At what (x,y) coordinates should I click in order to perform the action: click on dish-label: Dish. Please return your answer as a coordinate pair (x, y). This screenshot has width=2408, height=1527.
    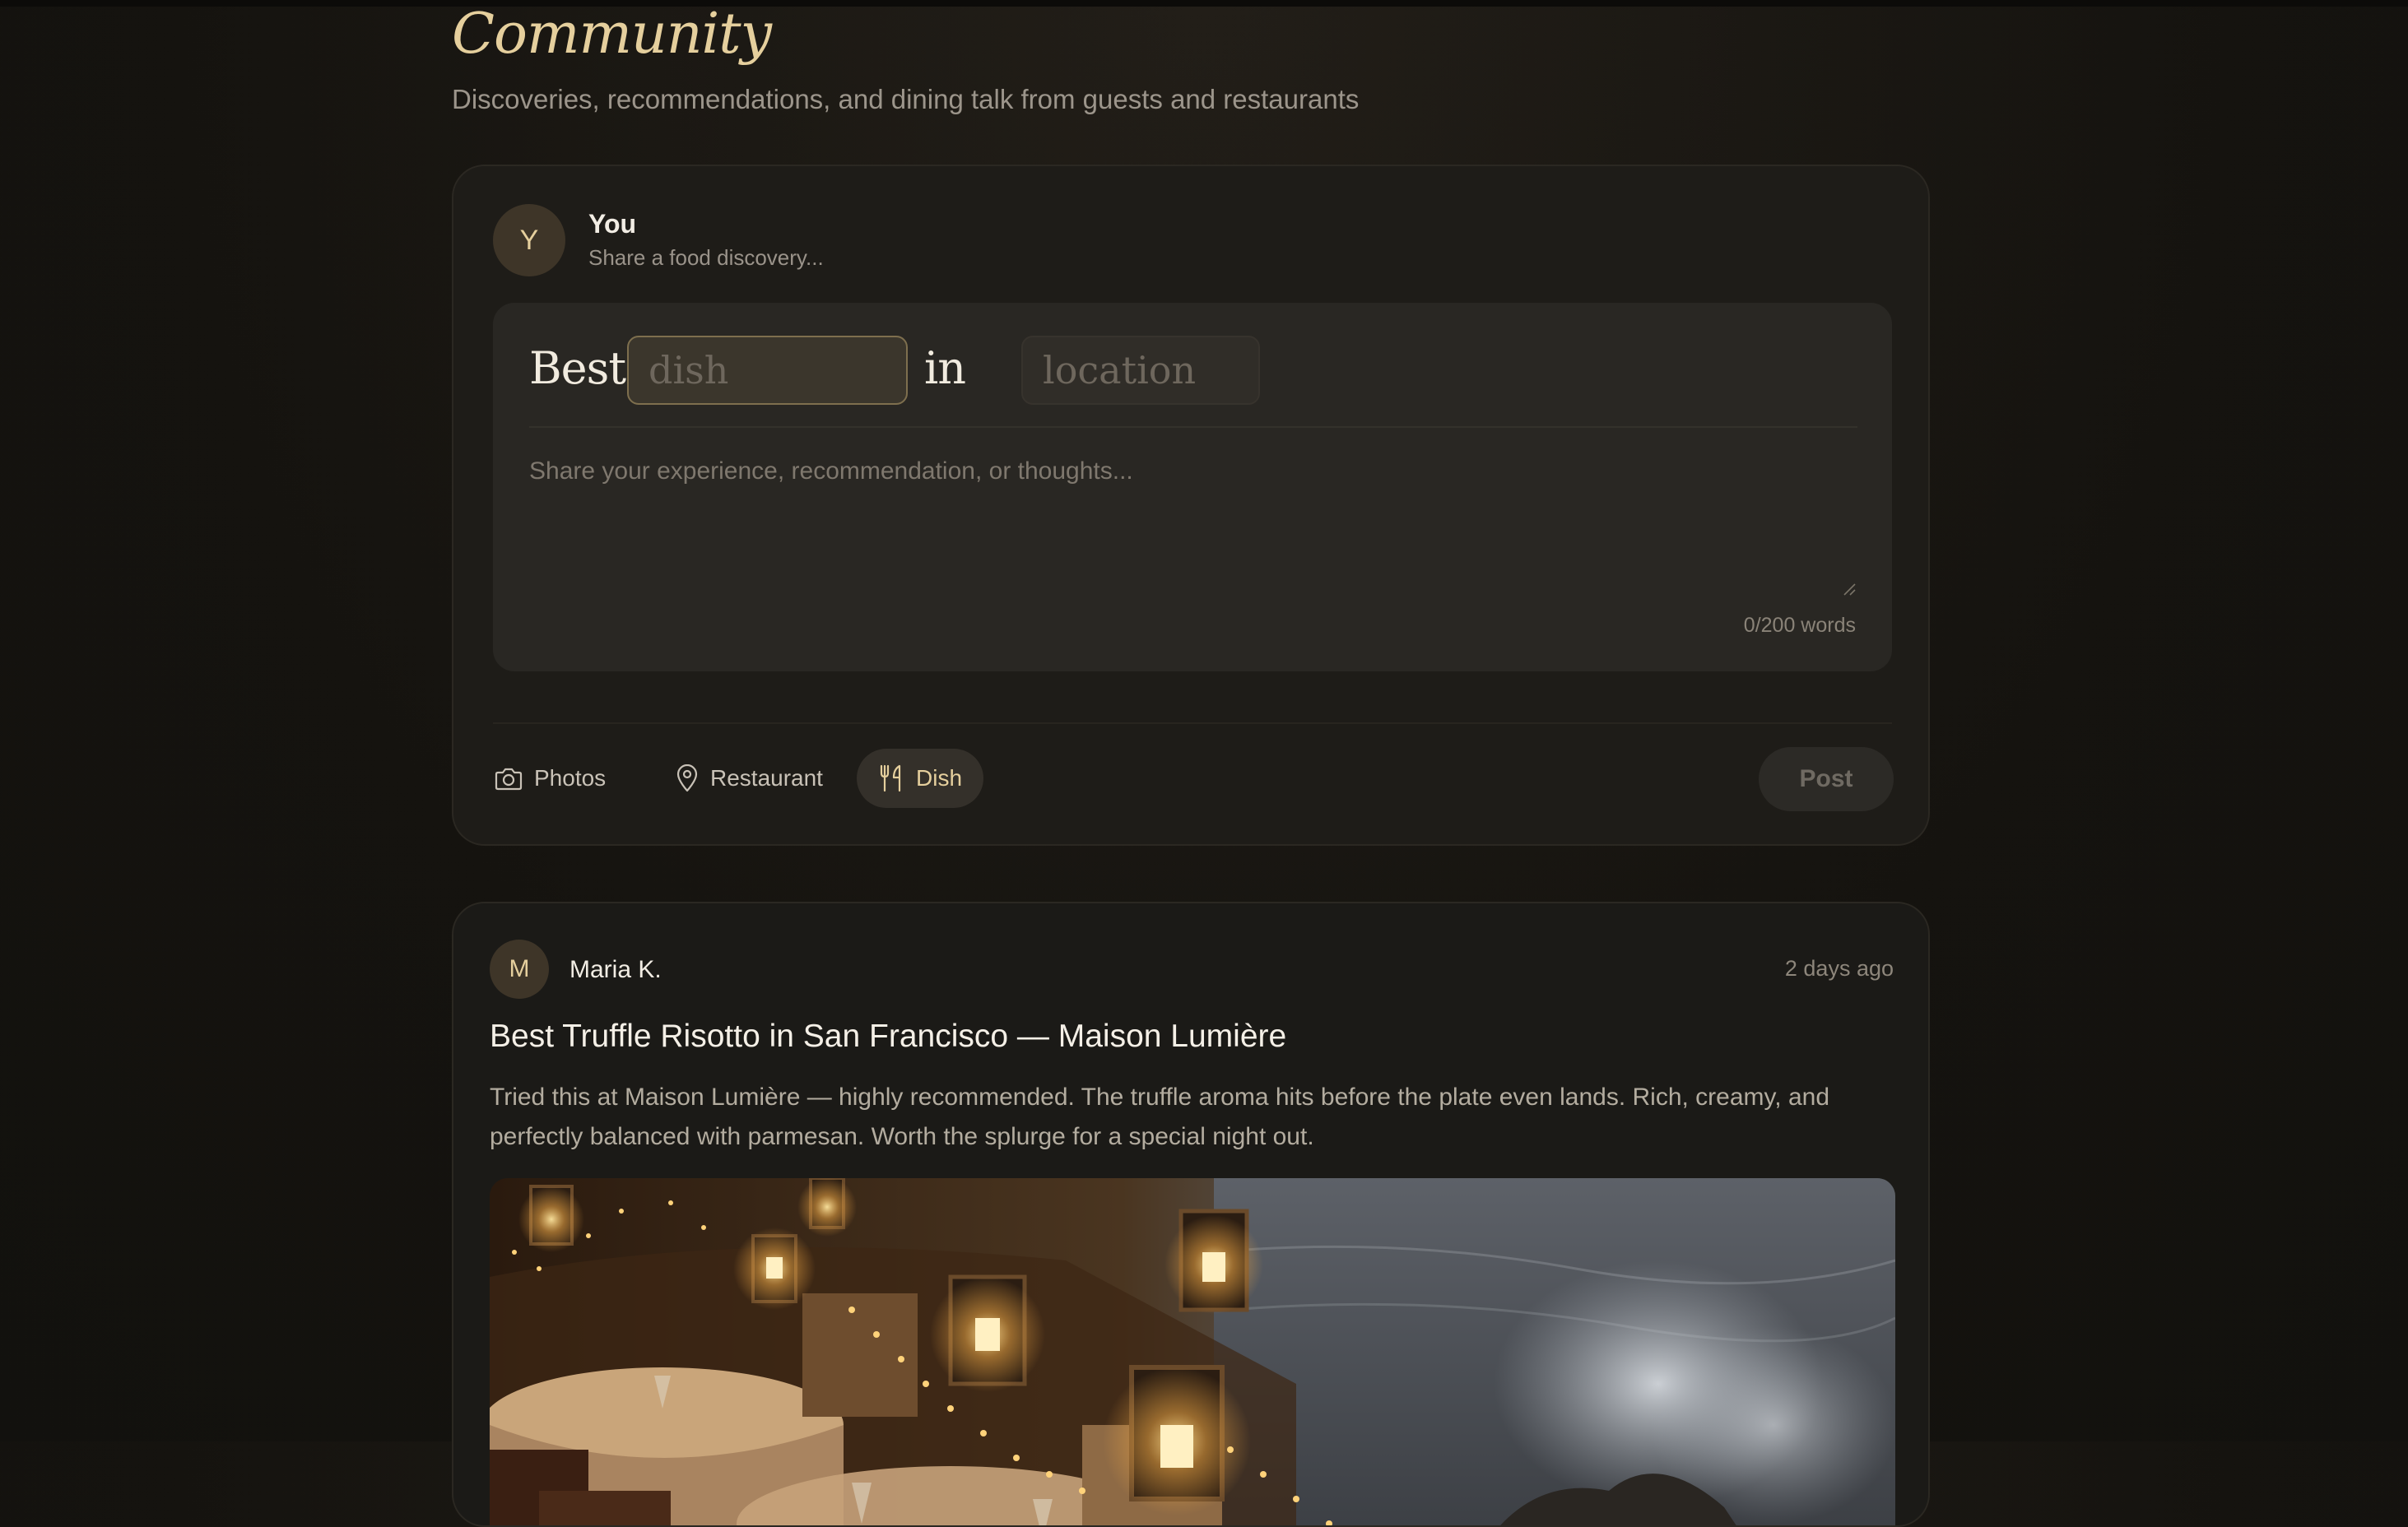
    Looking at the image, I should click on (939, 778).